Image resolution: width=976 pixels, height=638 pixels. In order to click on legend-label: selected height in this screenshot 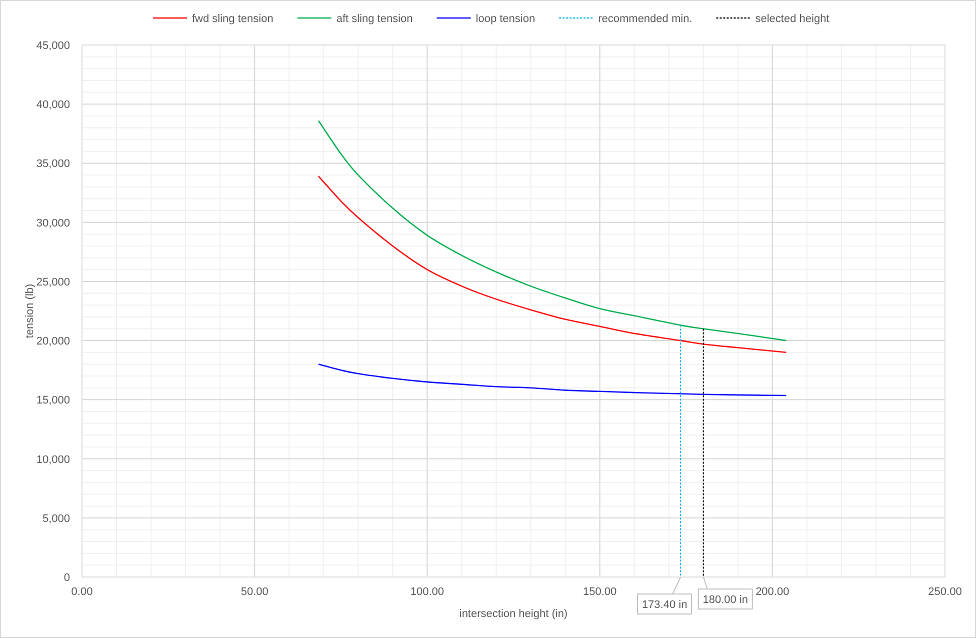, I will do `click(792, 19)`.